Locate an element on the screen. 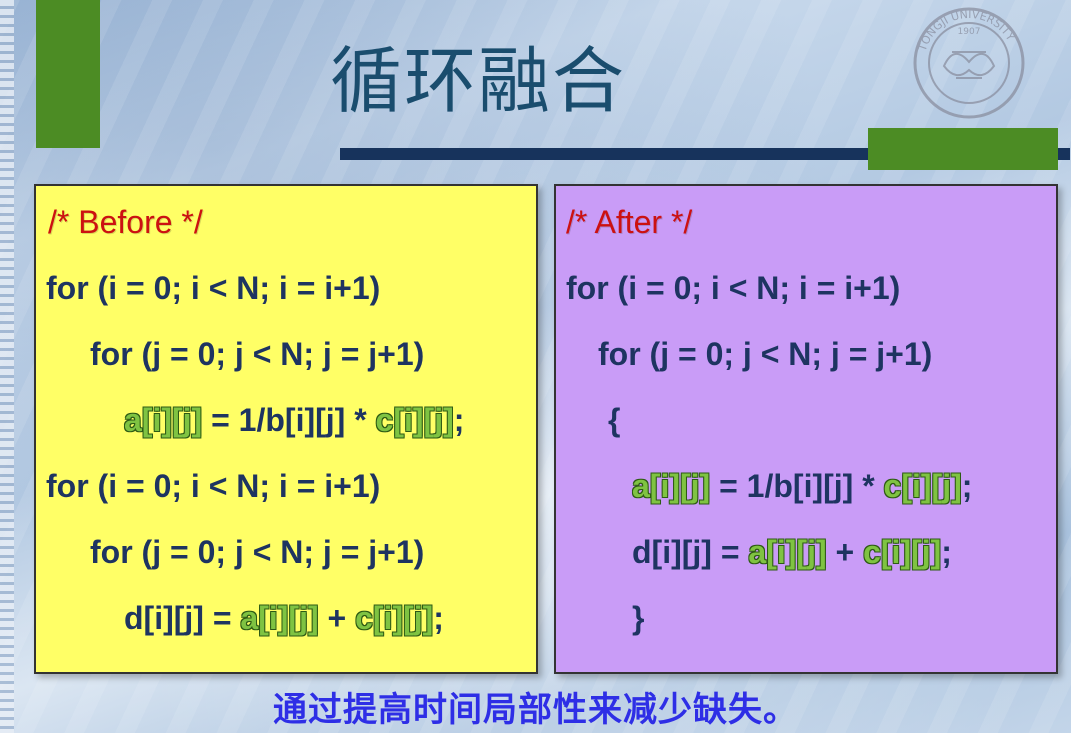 The image size is (1071, 733). after-outer-loop: for (i = 0; i < N; i = i+1) is located at coordinates (733, 288).